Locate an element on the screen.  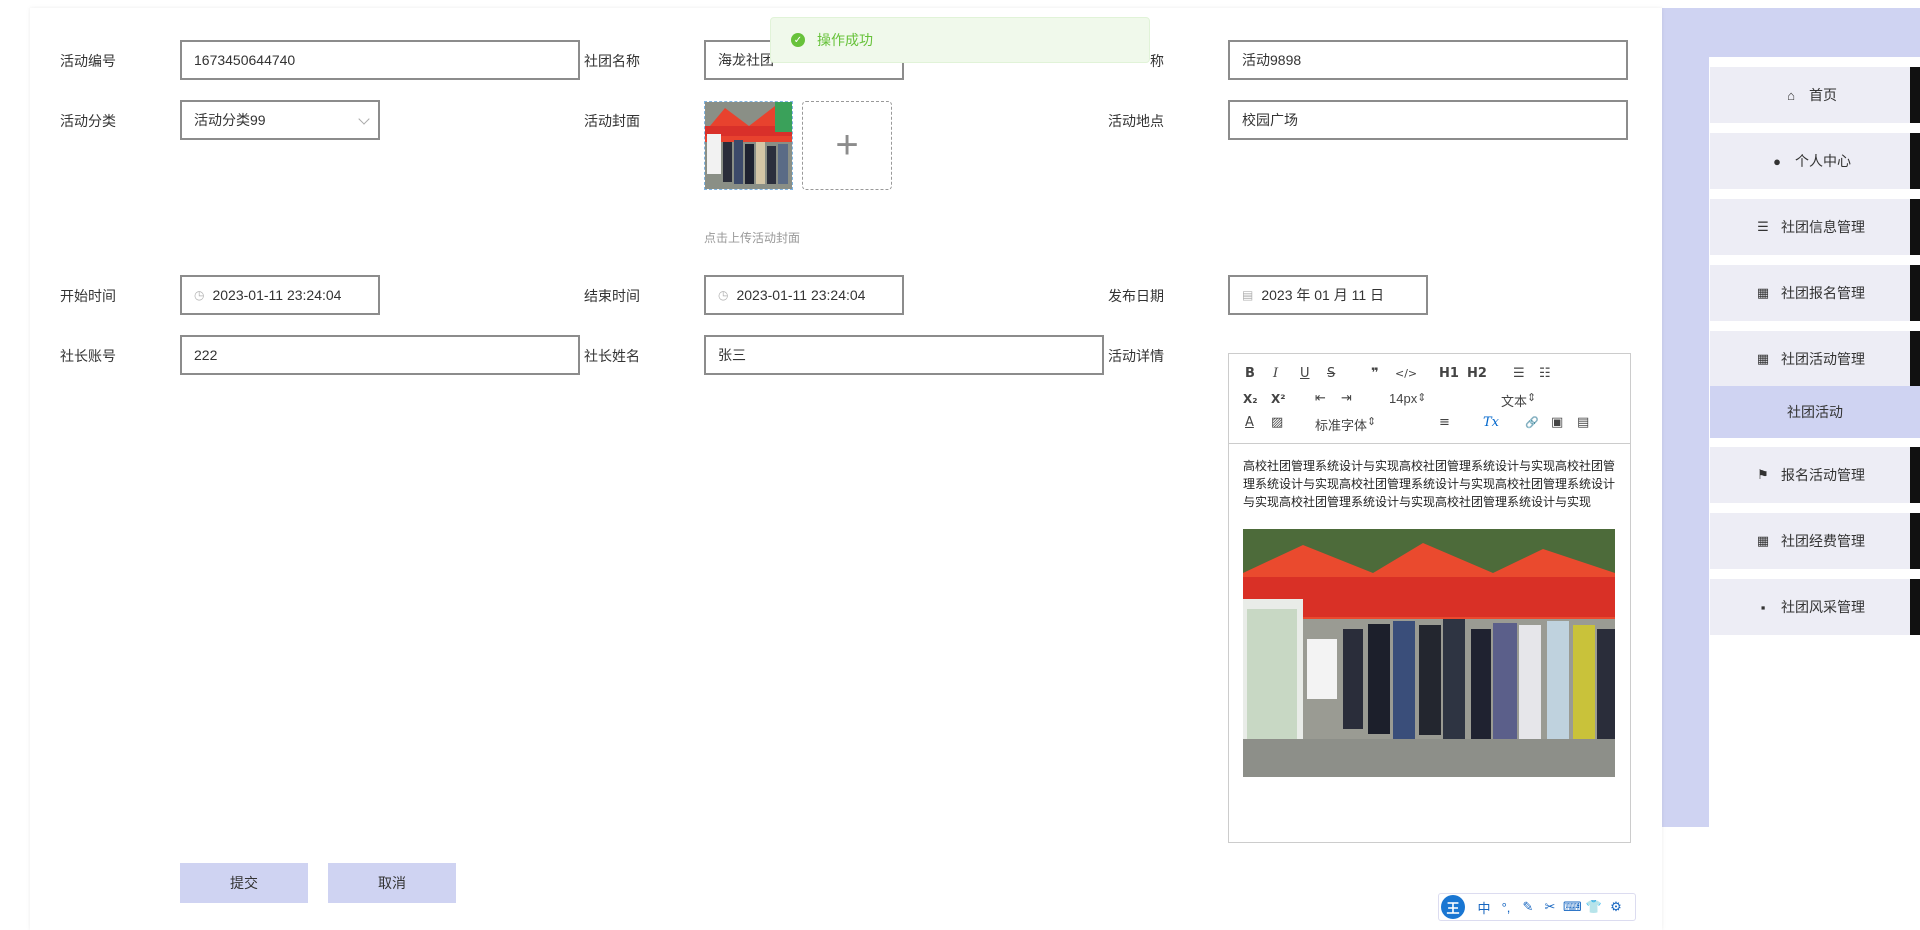
publish-date-picker: ▤ 2023 年 01 月 11 日 is located at coordinates (1328, 295).